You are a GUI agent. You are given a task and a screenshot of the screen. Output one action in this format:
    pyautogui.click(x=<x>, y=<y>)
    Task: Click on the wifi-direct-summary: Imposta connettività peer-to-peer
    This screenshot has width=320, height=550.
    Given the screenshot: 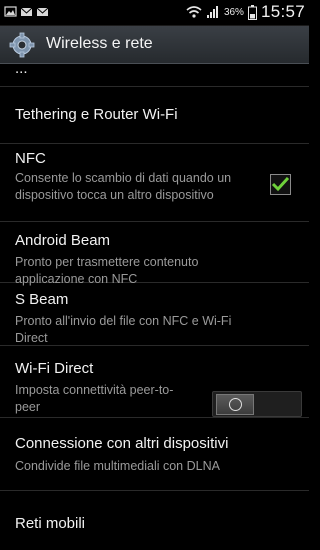 What is the action you would take?
    pyautogui.click(x=94, y=398)
    